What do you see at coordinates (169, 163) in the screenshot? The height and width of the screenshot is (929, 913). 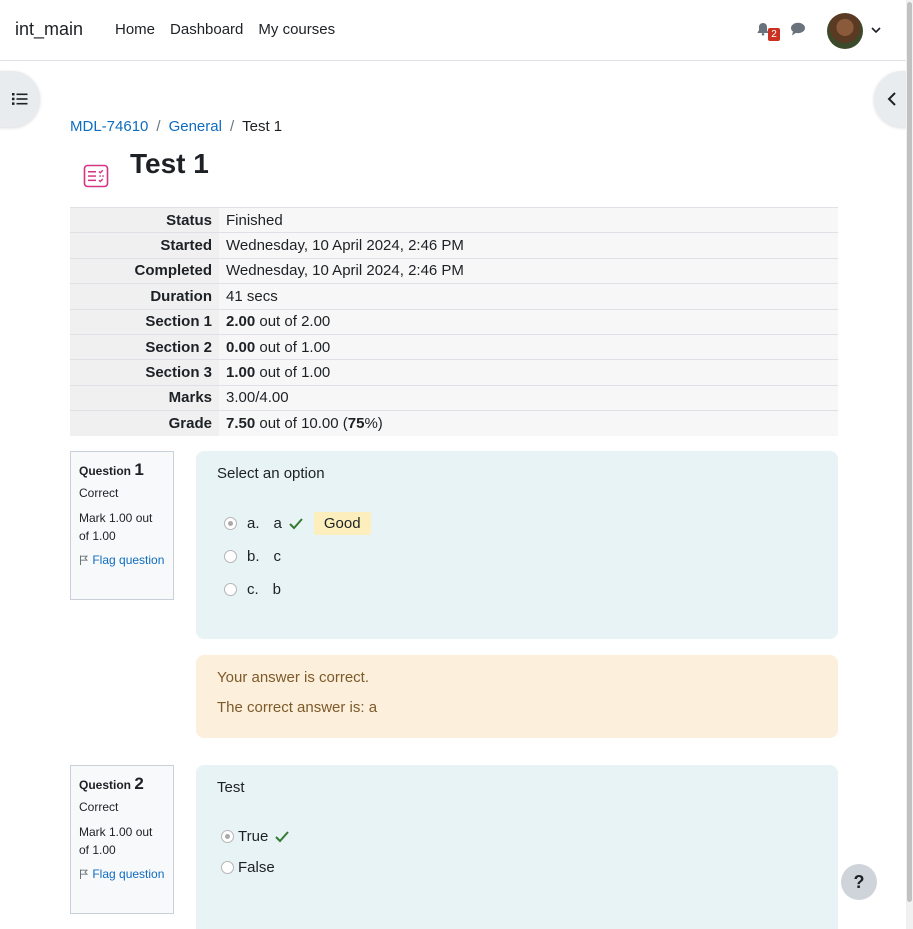 I see `page-title: Test 1` at bounding box center [169, 163].